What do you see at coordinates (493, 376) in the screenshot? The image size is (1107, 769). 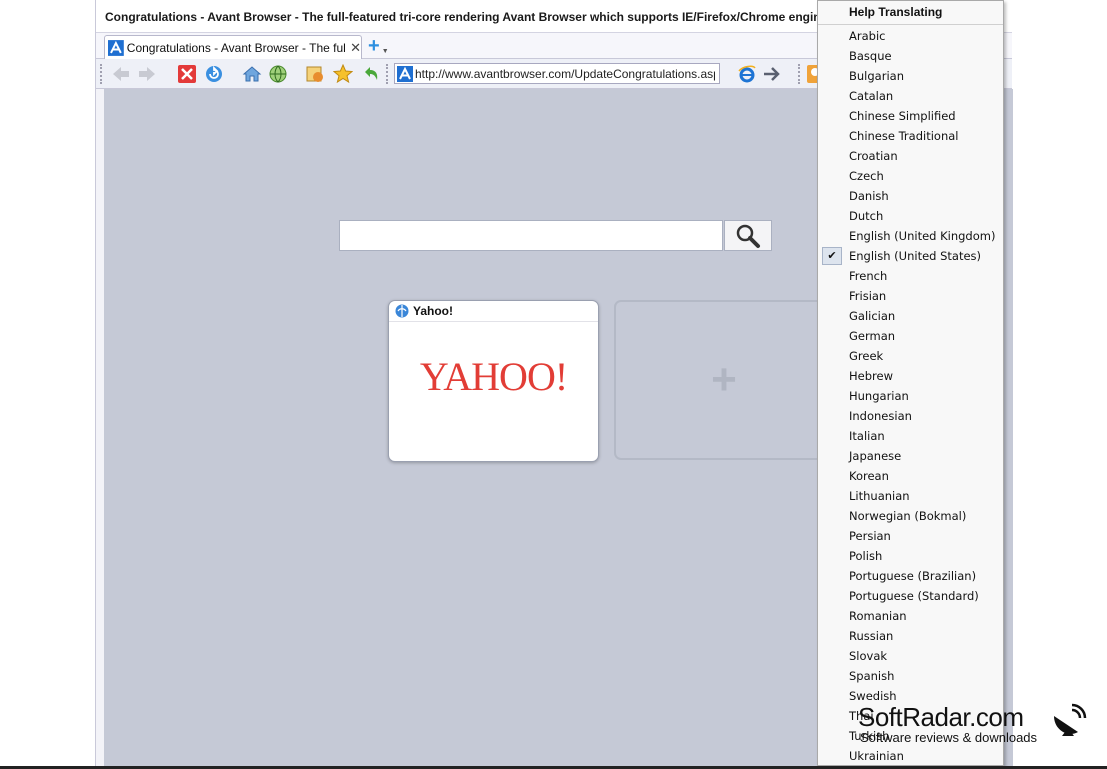 I see `yahoo-logo: YAHOO!` at bounding box center [493, 376].